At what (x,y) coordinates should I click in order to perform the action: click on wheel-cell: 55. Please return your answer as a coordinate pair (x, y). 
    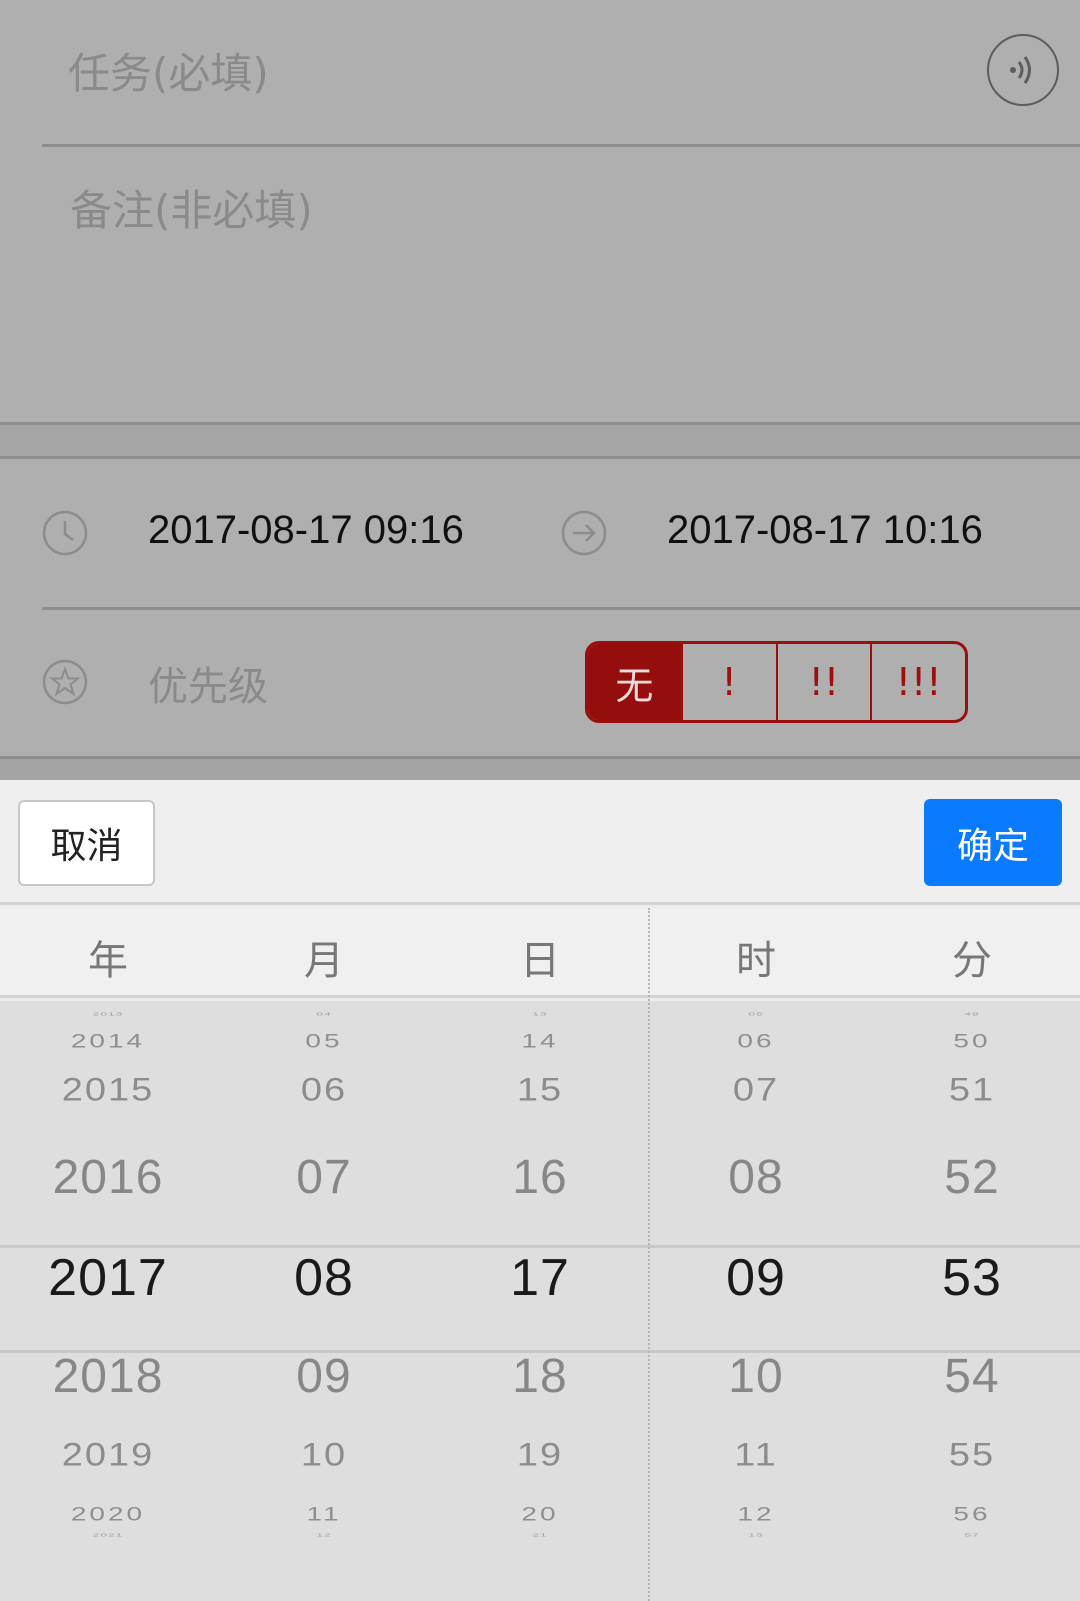
    Looking at the image, I should click on (972, 1455).